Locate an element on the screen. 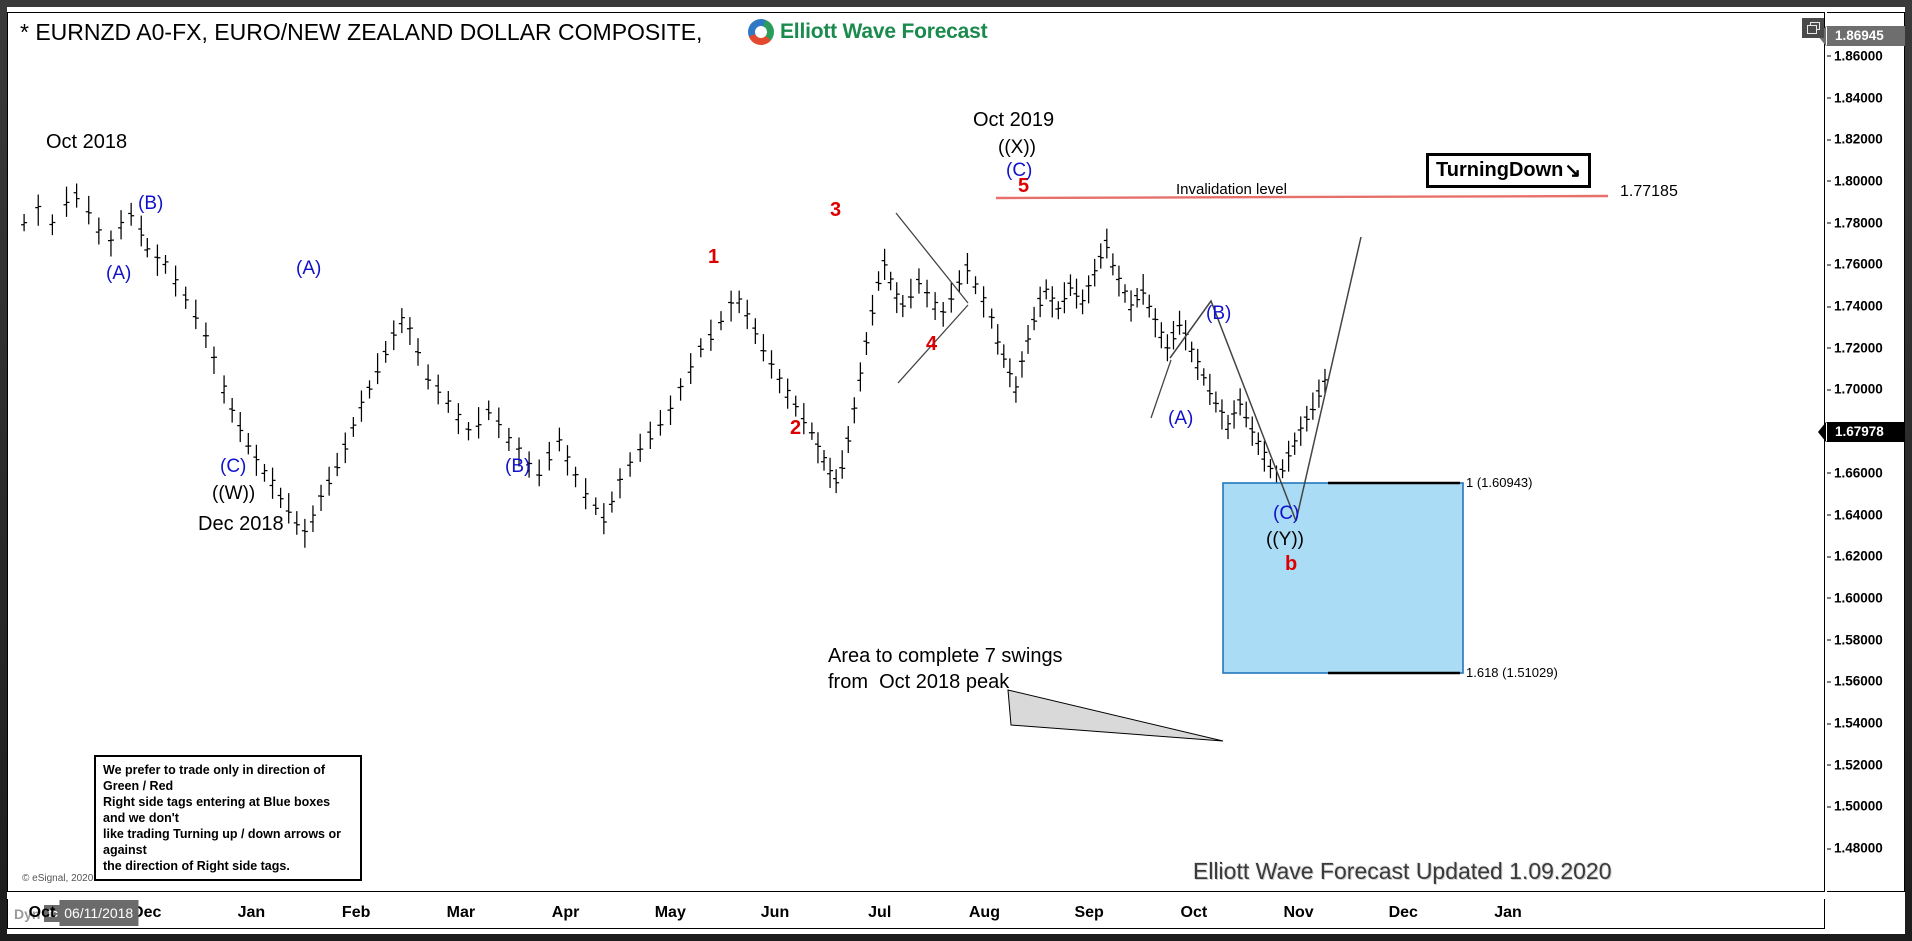 This screenshot has width=1912, height=941. update-watermark: Elliott Wave Forecast Updated 1.09.2020 is located at coordinates (1402, 871).